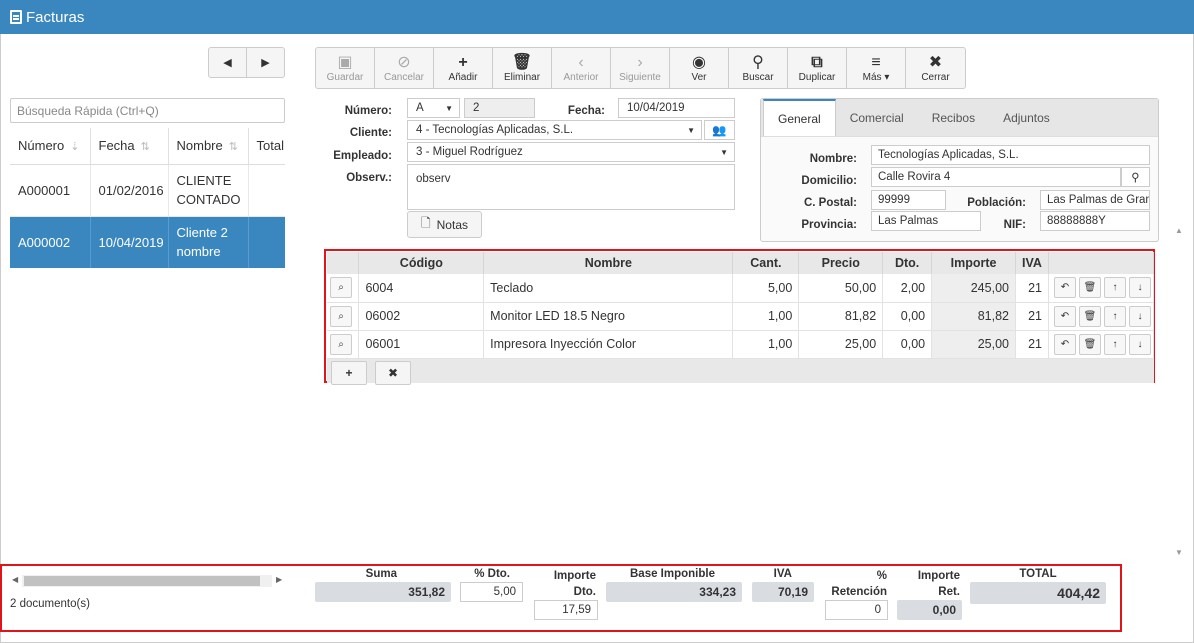  I want to click on cell-precio: 25,00, so click(841, 344).